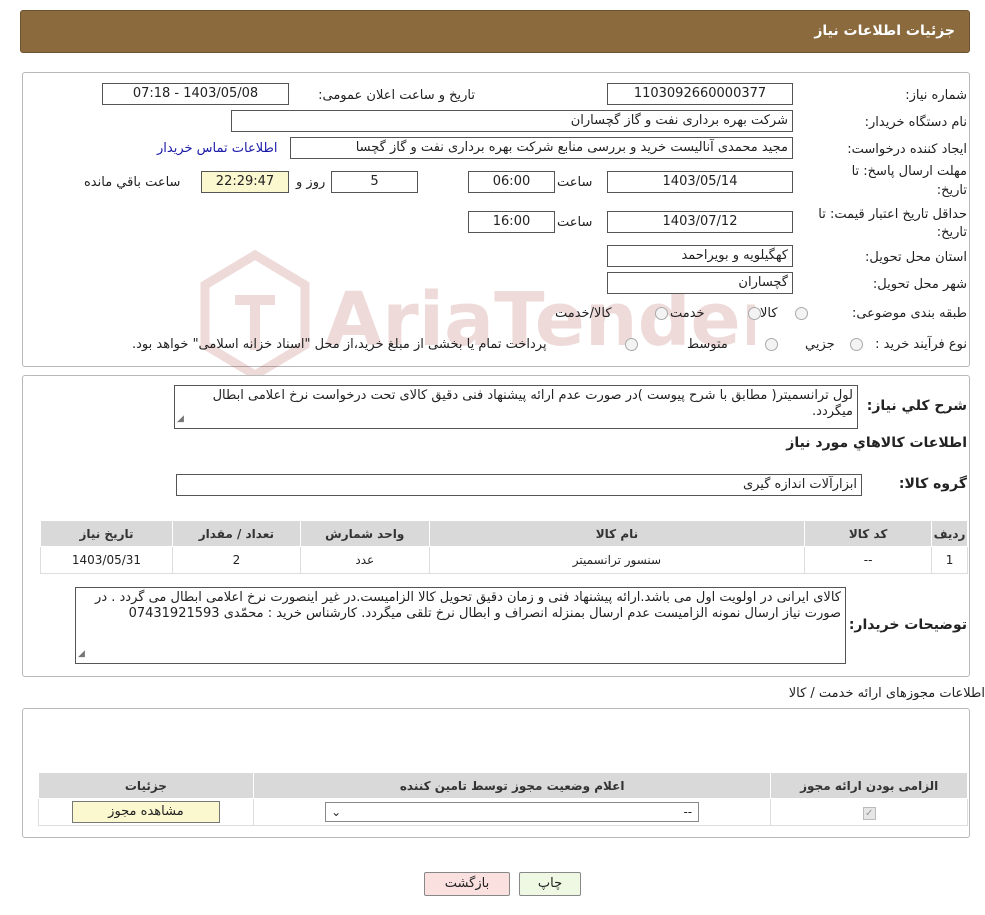  What do you see at coordinates (856, 344) in the screenshot?
I see `process-radio-minor` at bounding box center [856, 344].